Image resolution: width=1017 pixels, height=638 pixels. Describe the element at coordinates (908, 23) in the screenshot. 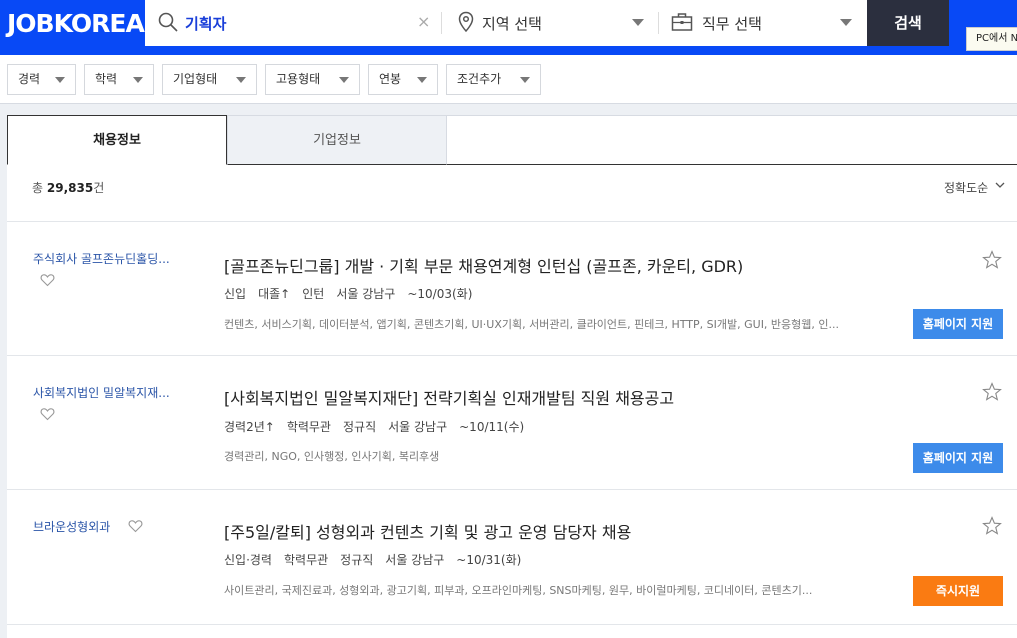

I see `search-button: 검색` at that location.